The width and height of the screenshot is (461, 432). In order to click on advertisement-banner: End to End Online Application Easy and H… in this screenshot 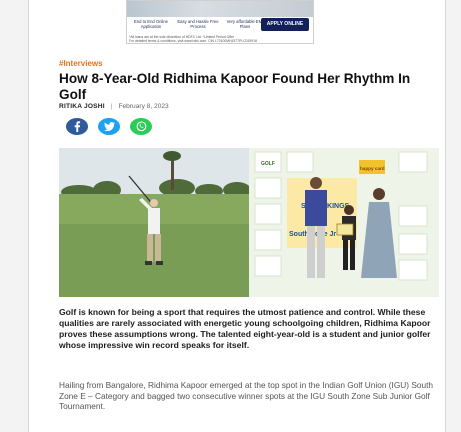, I will do `click(220, 22)`.